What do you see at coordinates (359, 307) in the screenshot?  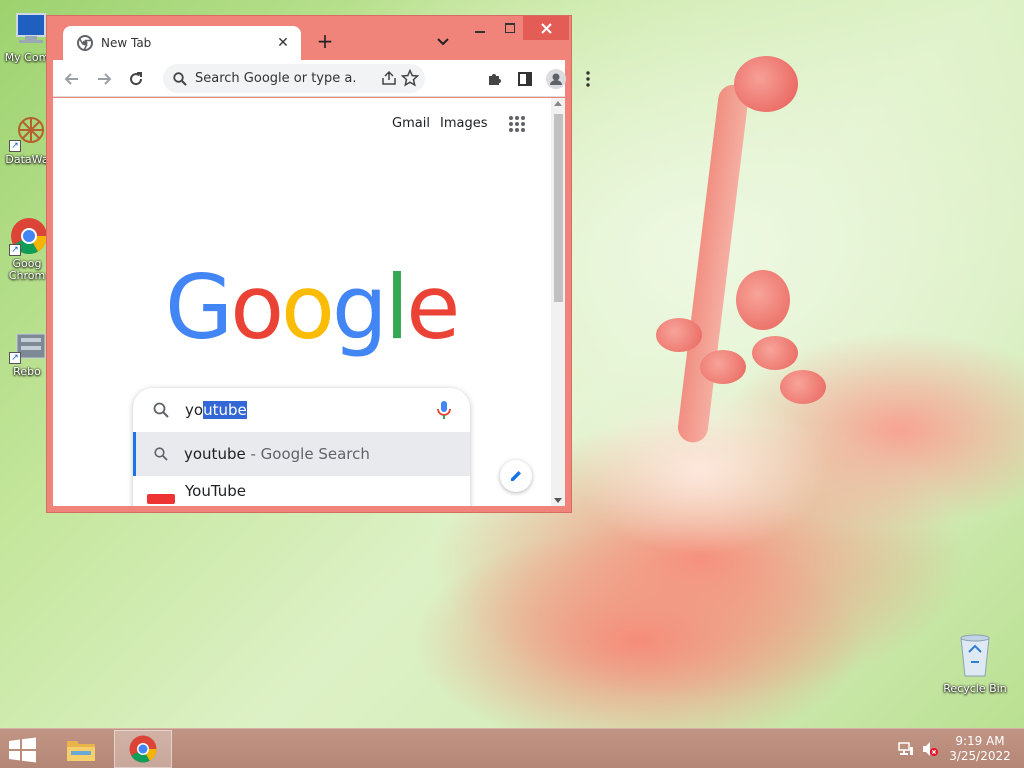 I see `logo-letter: g` at bounding box center [359, 307].